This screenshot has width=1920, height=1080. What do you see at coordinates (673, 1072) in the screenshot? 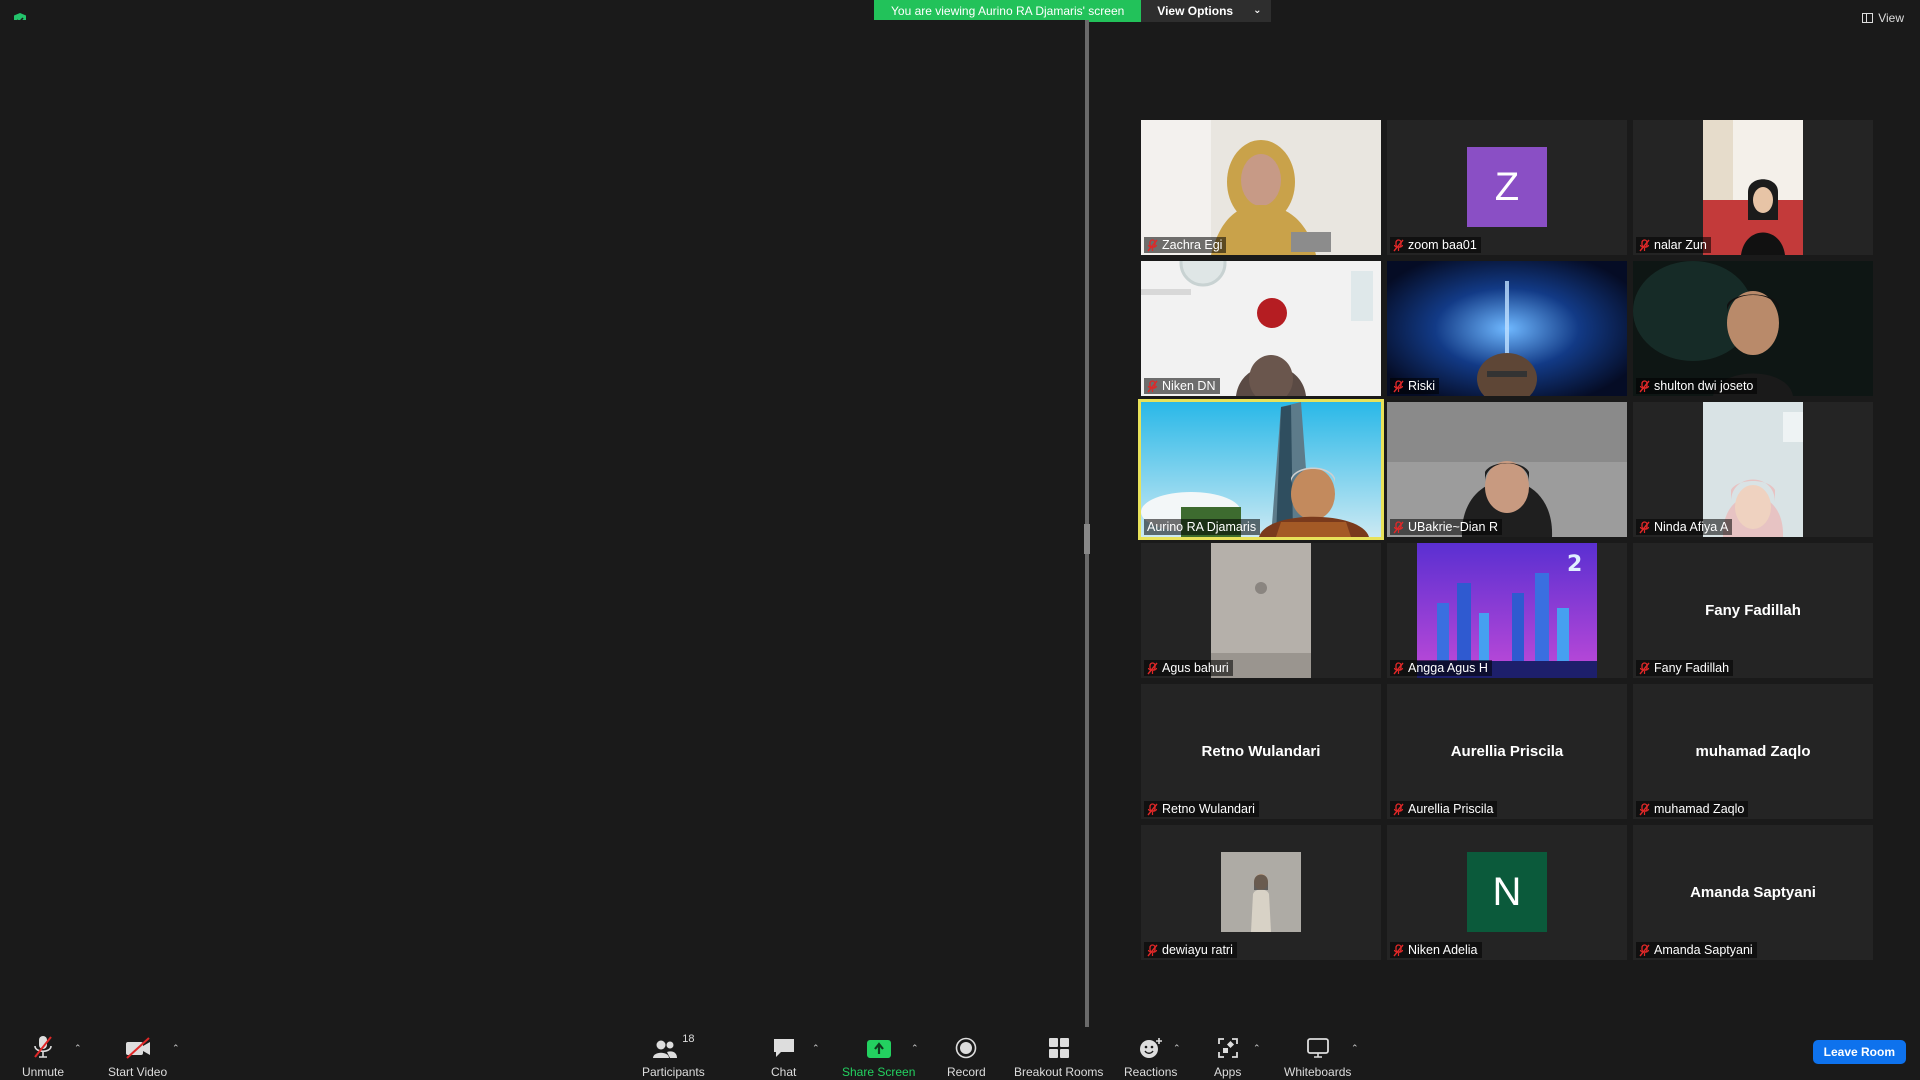
I see `participants-label: Participants` at bounding box center [673, 1072].